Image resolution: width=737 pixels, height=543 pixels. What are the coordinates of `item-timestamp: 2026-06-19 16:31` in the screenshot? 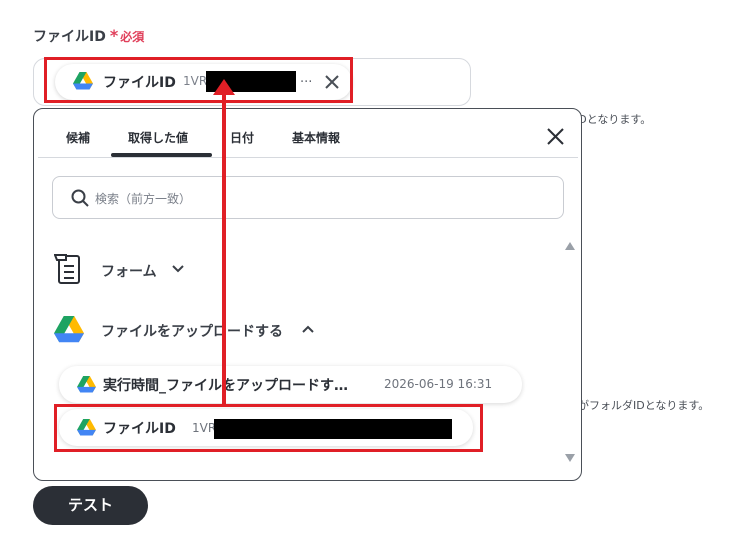 It's located at (438, 384).